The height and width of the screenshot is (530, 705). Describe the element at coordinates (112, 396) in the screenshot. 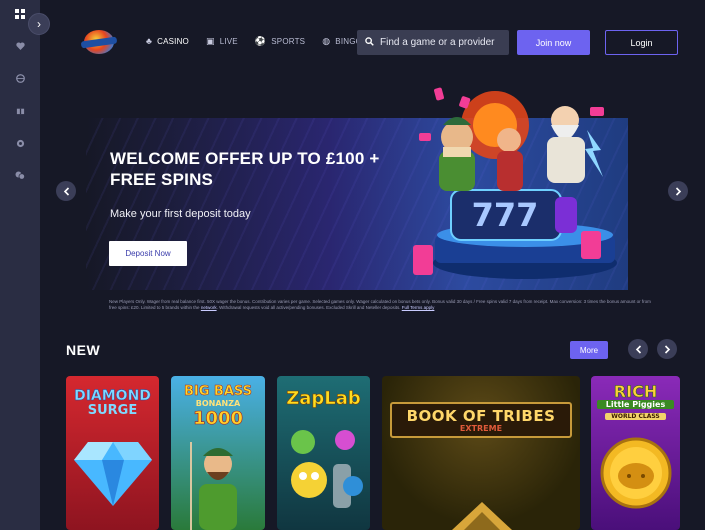

I see `game-title-line1: DIAMOND` at that location.